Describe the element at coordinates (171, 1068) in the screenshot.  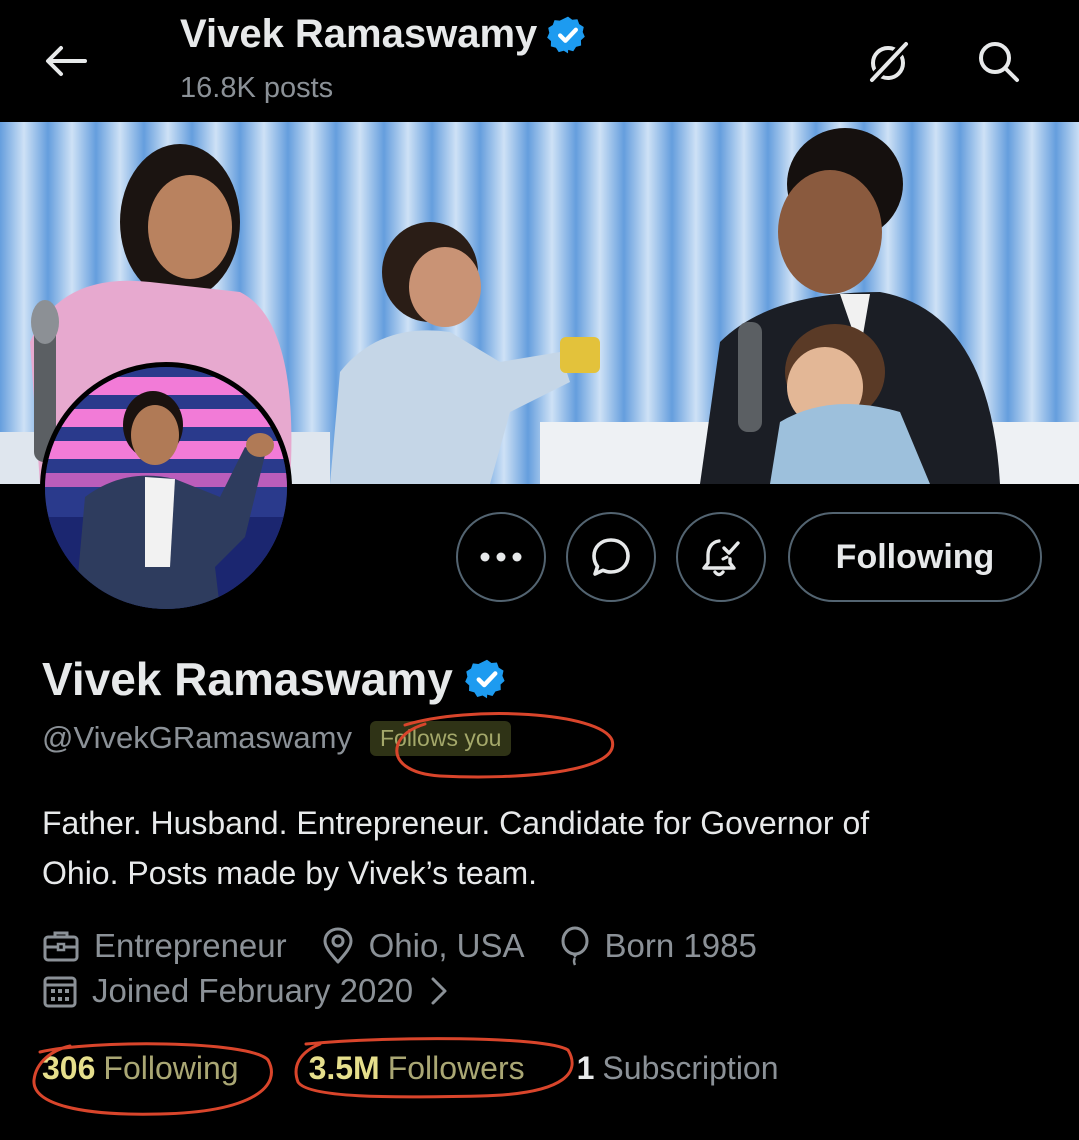
I see `following-label: Following` at that location.